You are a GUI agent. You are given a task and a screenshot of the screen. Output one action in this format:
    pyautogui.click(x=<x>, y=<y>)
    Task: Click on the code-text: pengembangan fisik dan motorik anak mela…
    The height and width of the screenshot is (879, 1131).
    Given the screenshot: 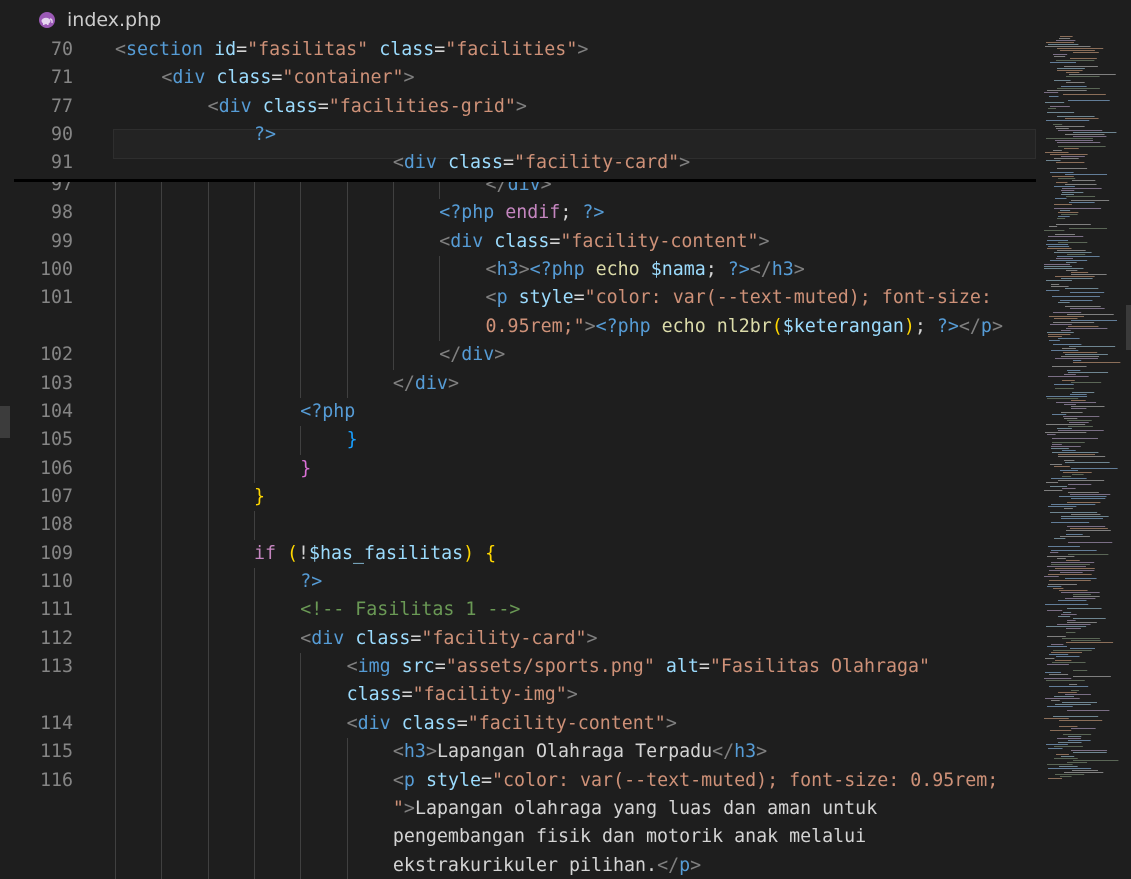 What is the action you would take?
    pyautogui.click(x=629, y=837)
    